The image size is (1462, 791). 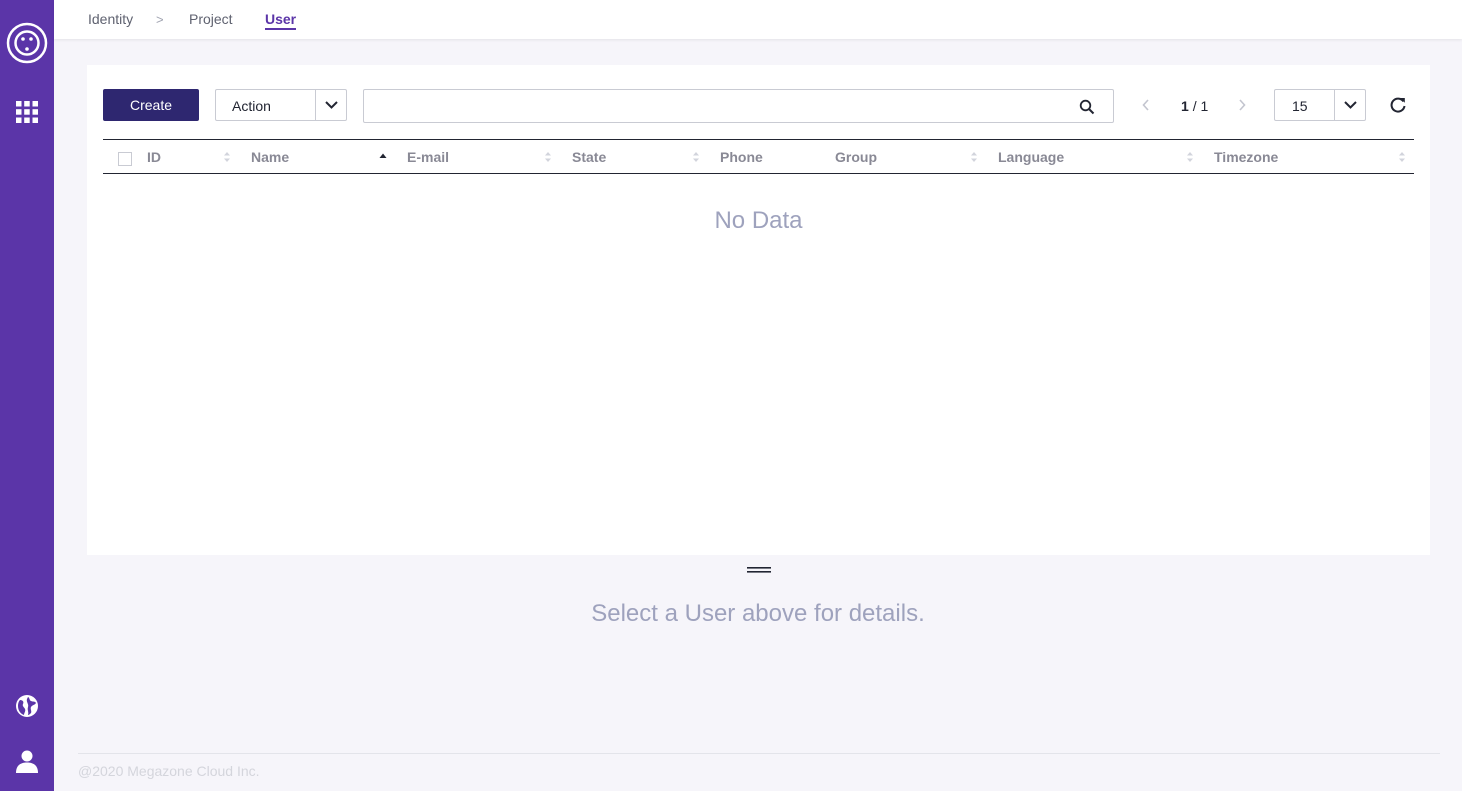 I want to click on breadcrumb-item-identity: Identity, so click(x=110, y=19).